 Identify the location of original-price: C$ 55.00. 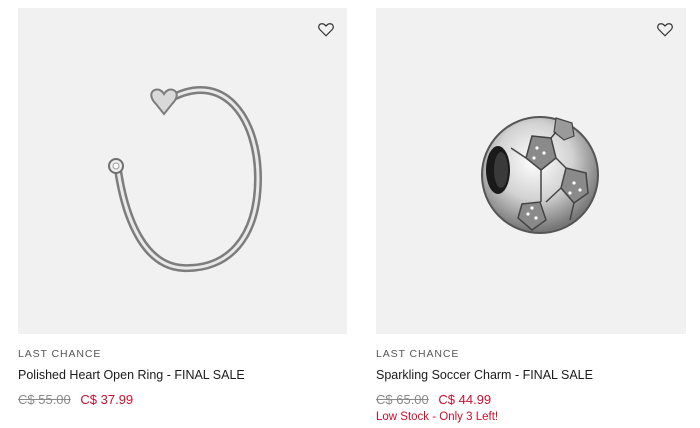
(44, 399).